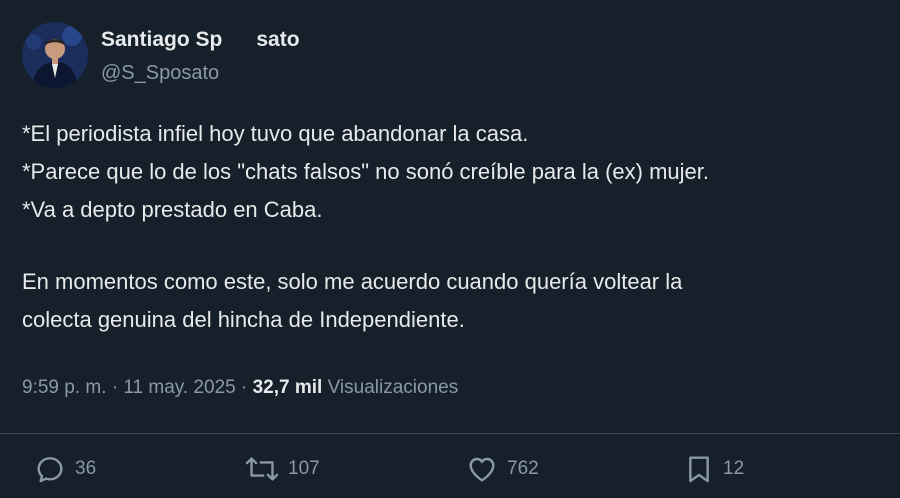  I want to click on views-count: 32,7 mil, so click(288, 387).